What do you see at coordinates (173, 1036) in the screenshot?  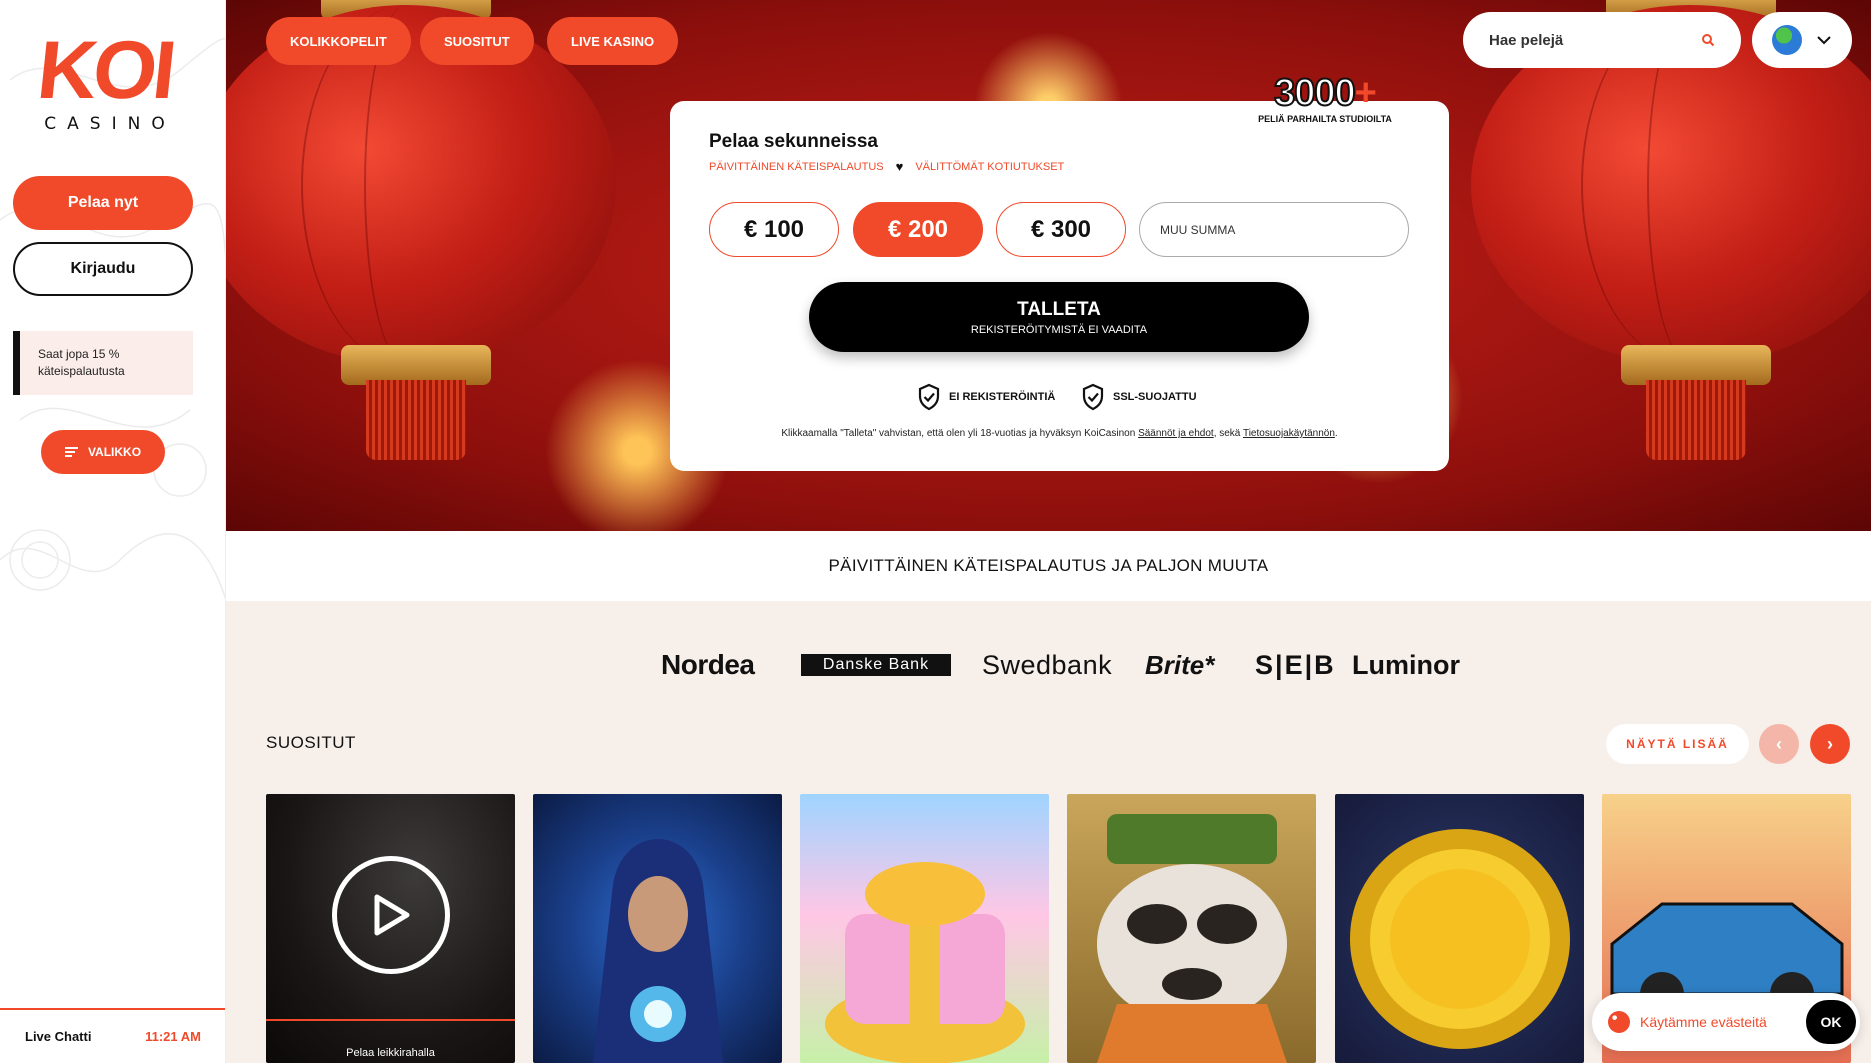 I see `clock: 11:21 AM` at bounding box center [173, 1036].